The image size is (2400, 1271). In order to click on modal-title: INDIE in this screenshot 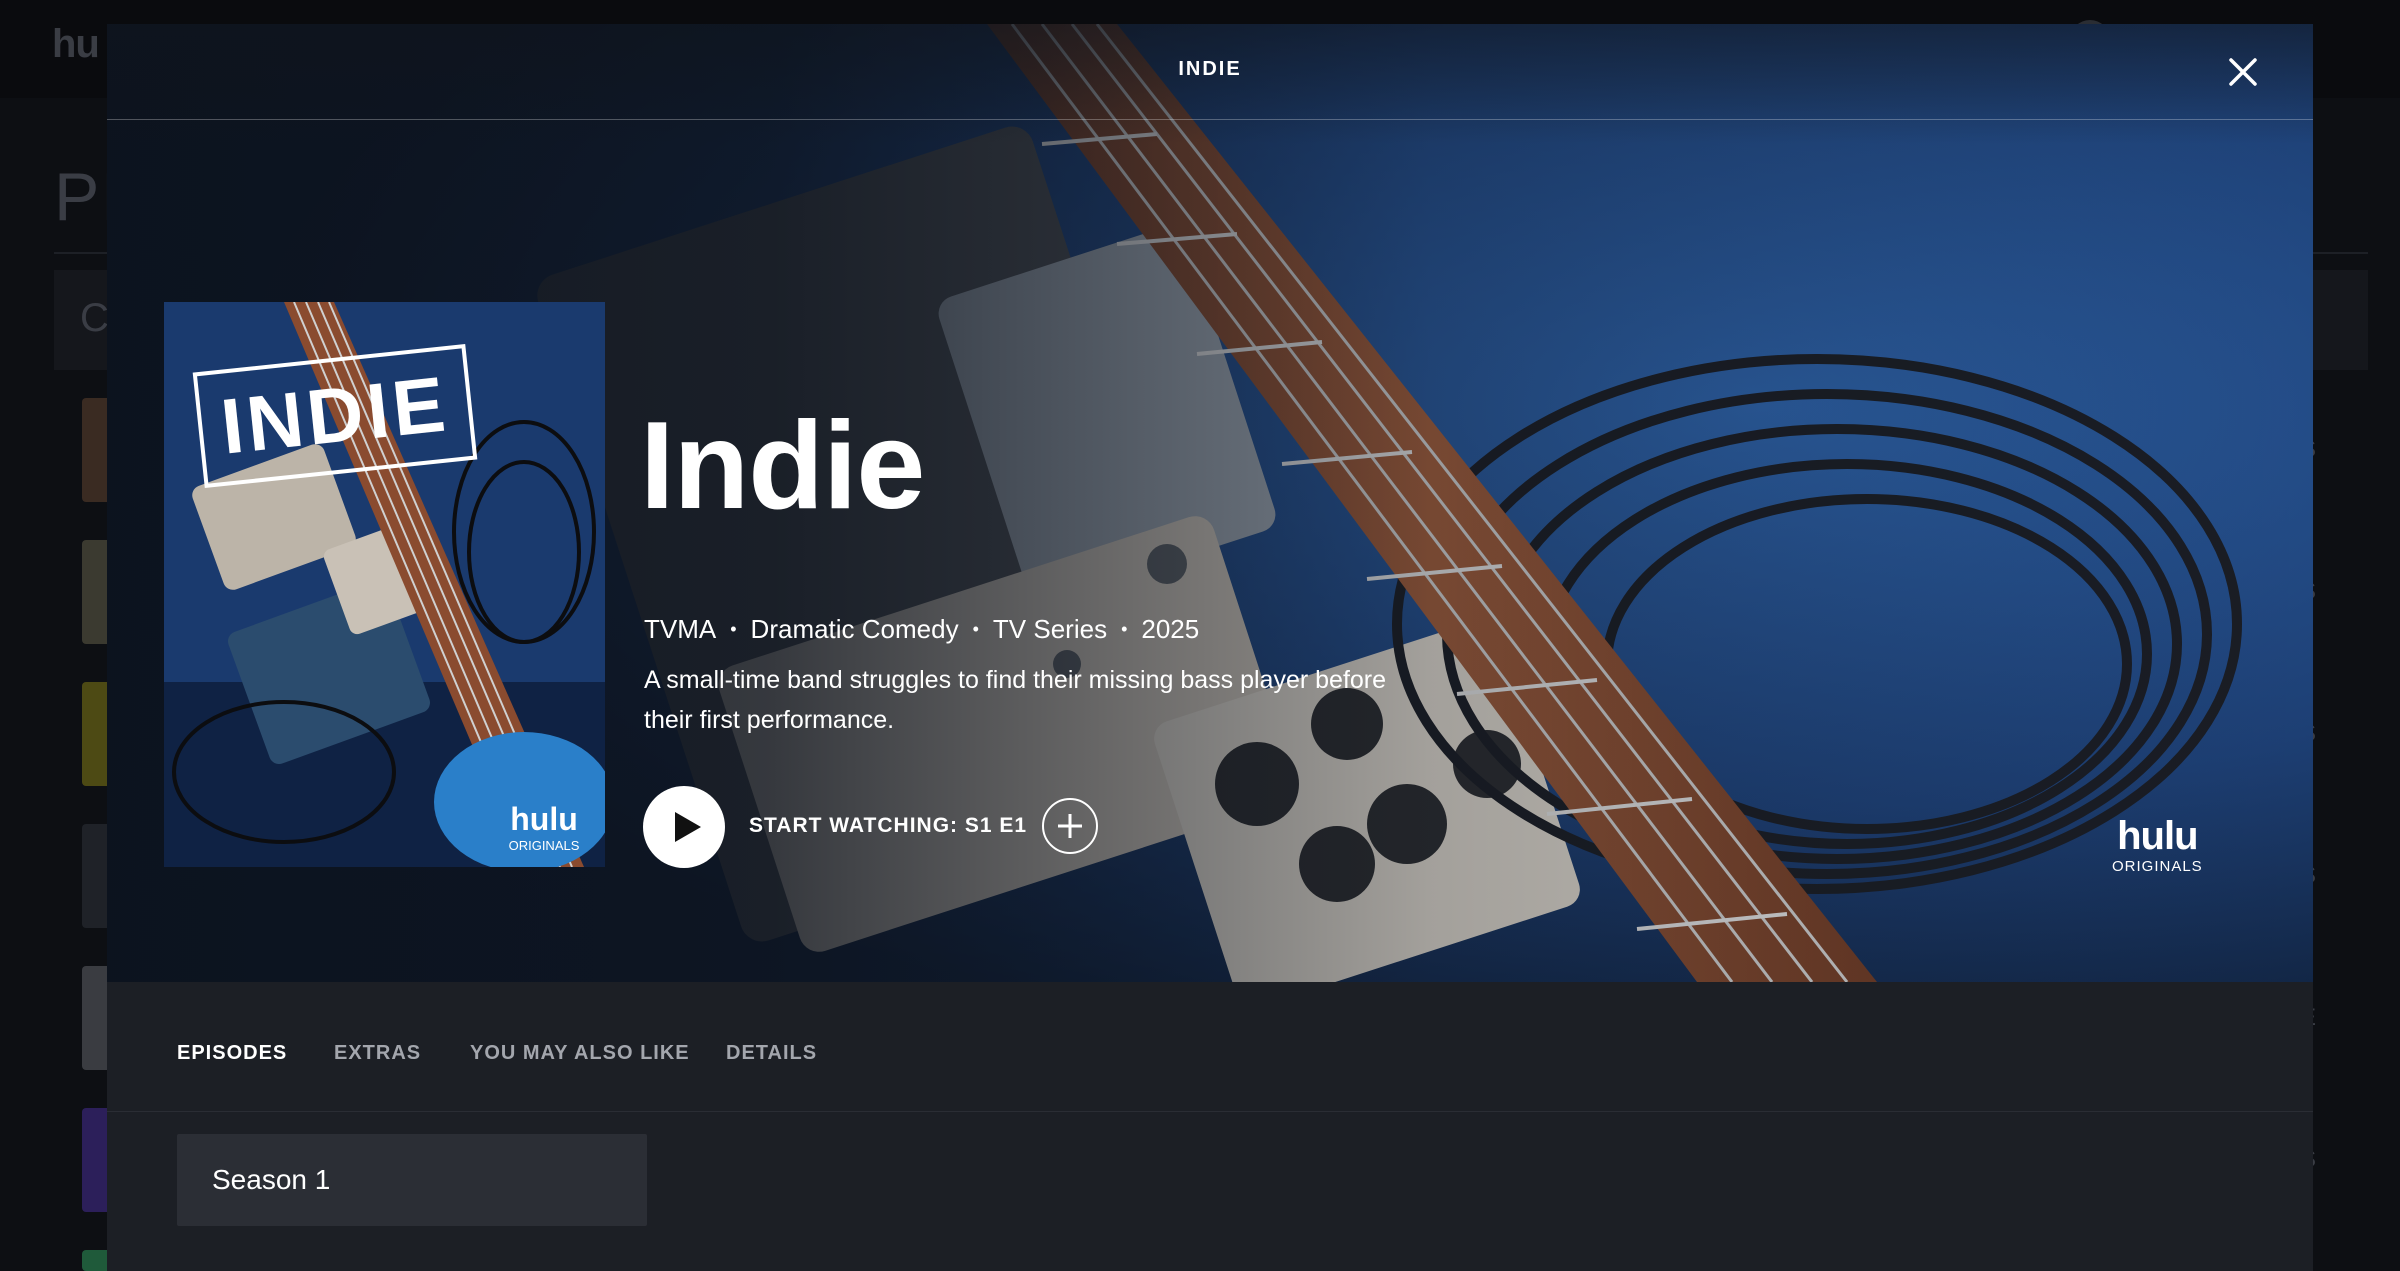, I will do `click(1210, 69)`.